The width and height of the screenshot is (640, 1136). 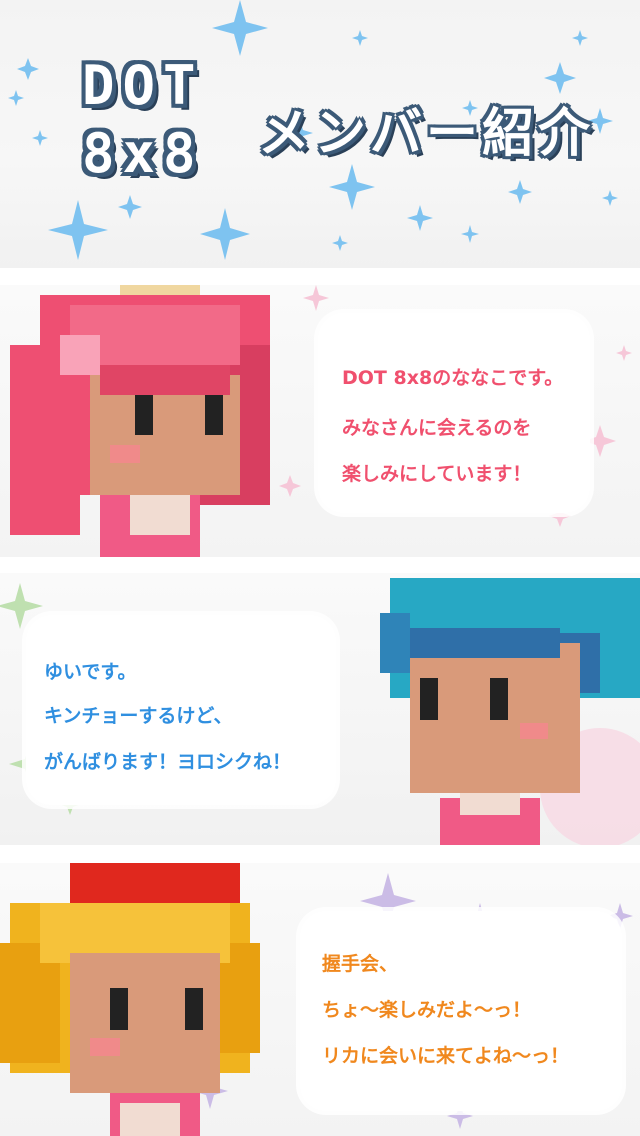 What do you see at coordinates (453, 378) in the screenshot?
I see `nanako-line-1: DOT 8x8のななこです。` at bounding box center [453, 378].